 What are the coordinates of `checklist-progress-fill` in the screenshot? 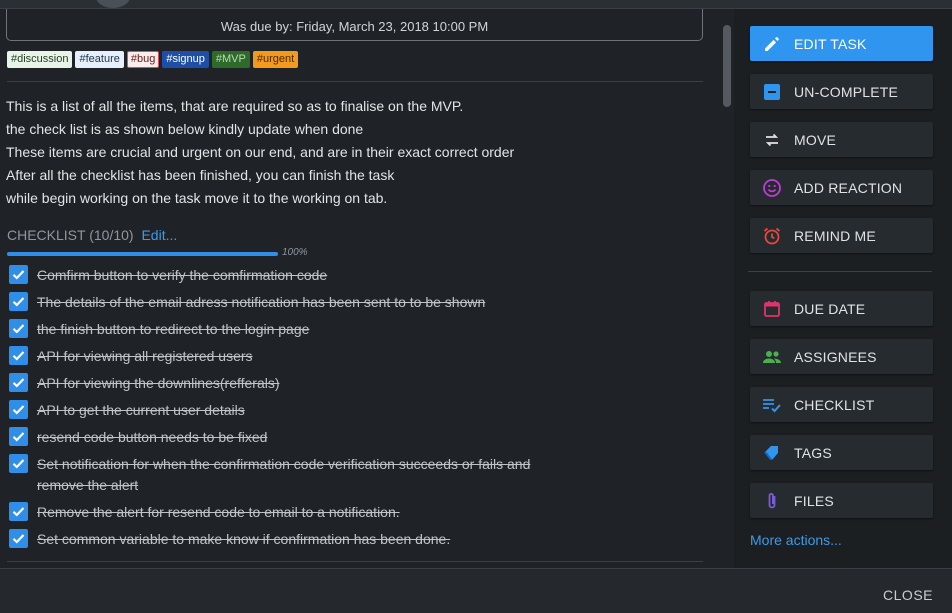 It's located at (142, 254).